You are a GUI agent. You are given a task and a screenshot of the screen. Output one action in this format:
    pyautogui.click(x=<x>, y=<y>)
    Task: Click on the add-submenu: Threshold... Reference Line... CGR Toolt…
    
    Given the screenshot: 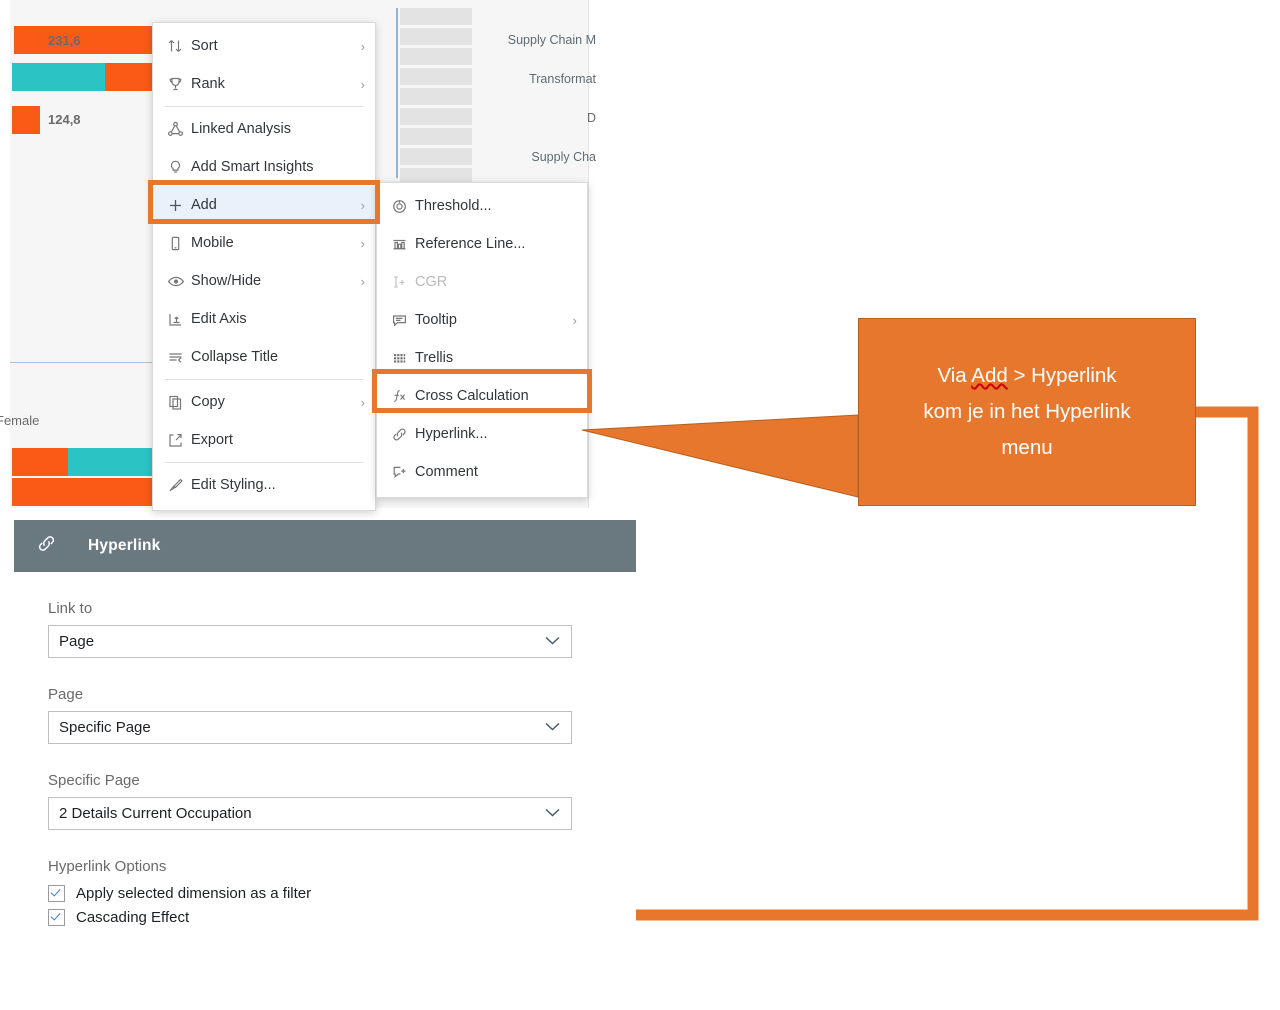 What is the action you would take?
    pyautogui.click(x=482, y=340)
    